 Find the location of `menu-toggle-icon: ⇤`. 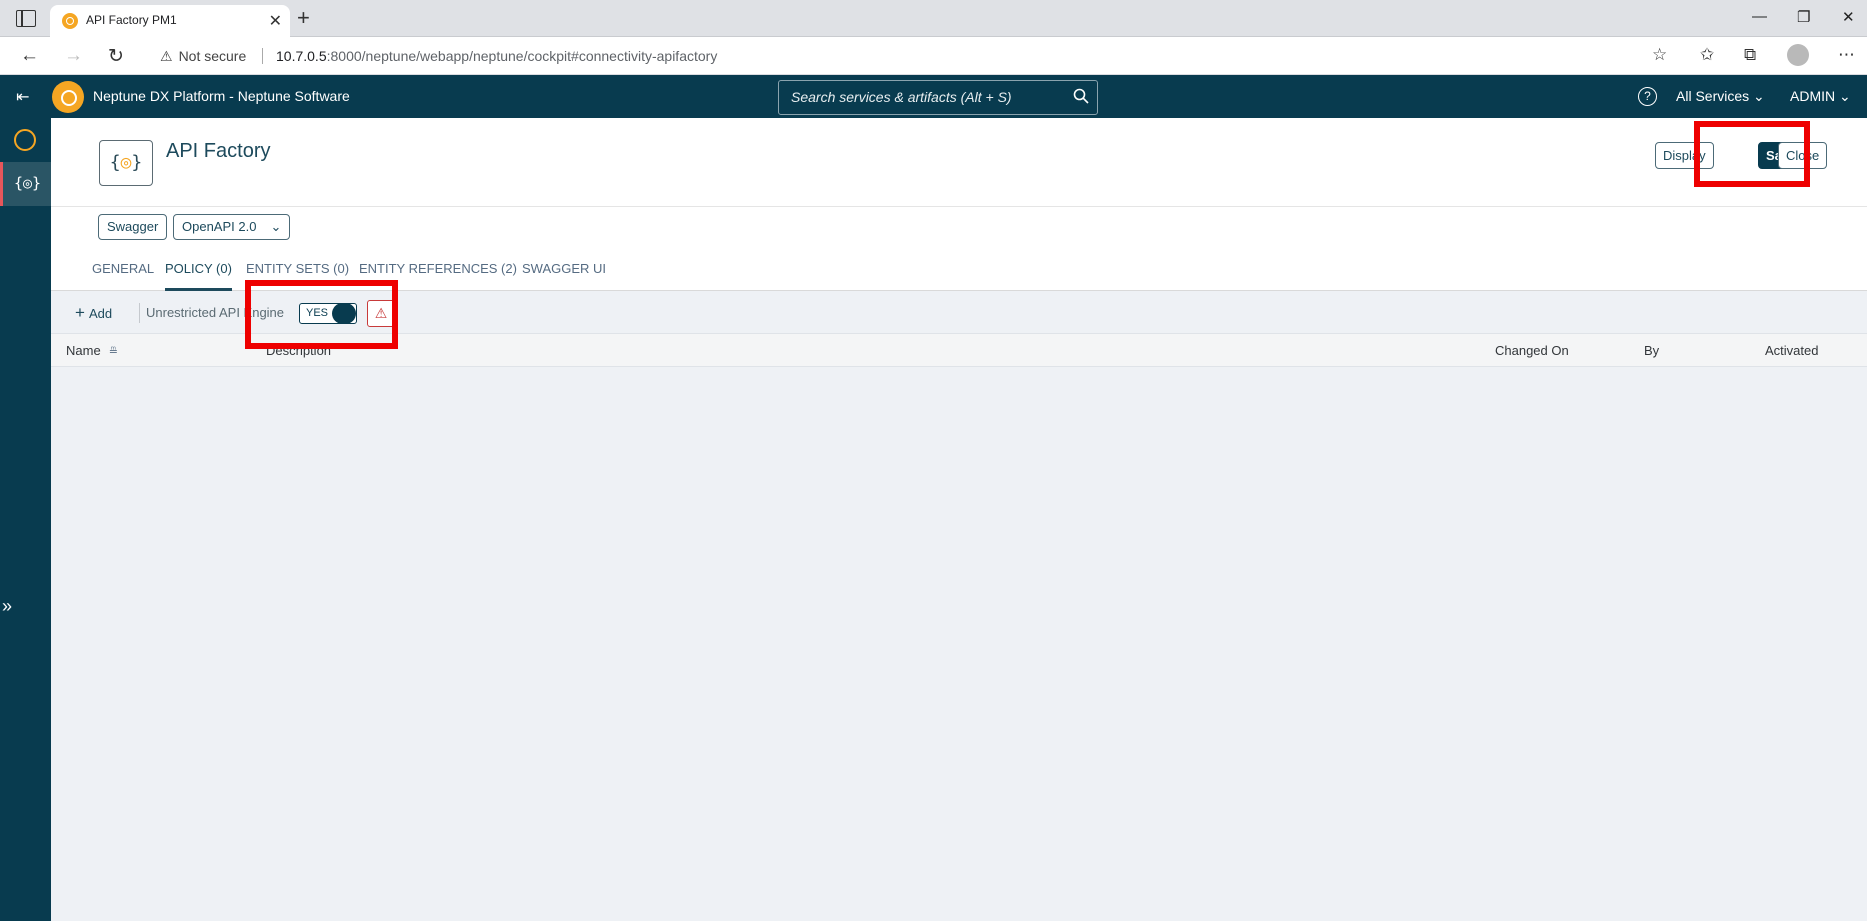

menu-toggle-icon: ⇤ is located at coordinates (22, 97).